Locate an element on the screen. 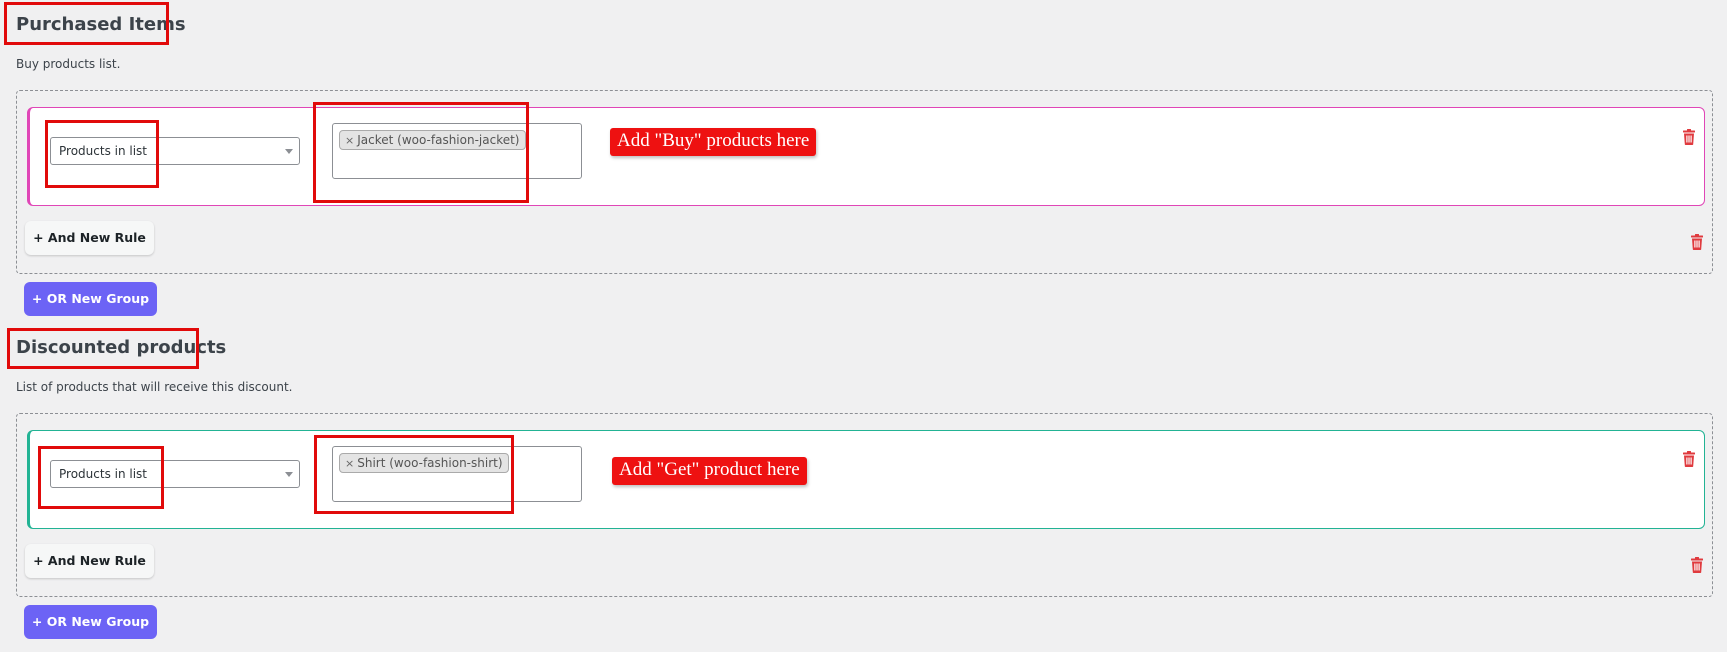 This screenshot has height=652, width=1727. purchased-condition-select-value: Products in list is located at coordinates (103, 151).